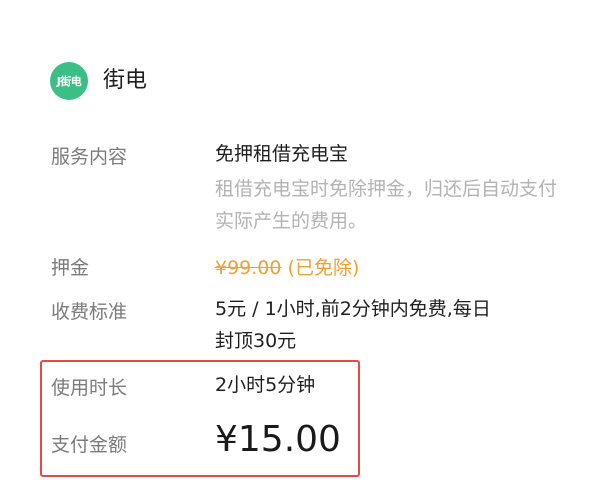 The width and height of the screenshot is (600, 493). I want to click on fee-standard-line1: 5元 / 1小时,前2分钟内免费,每日, so click(353, 309).